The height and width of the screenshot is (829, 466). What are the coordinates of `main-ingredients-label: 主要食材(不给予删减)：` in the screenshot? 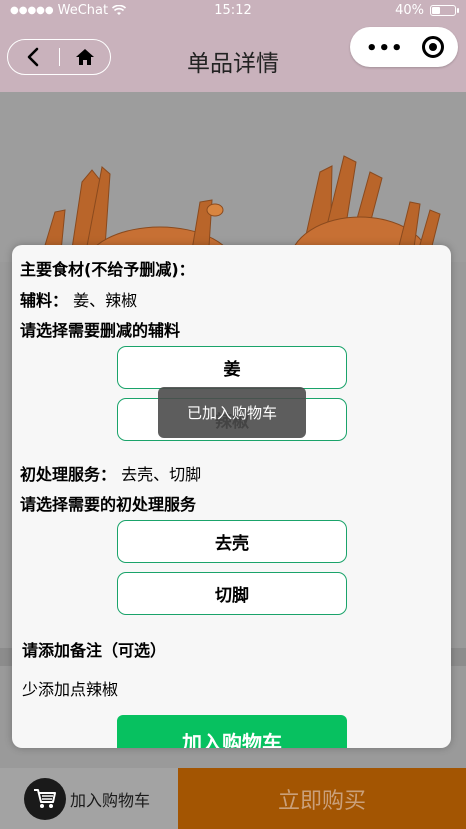 It's located at (107, 269).